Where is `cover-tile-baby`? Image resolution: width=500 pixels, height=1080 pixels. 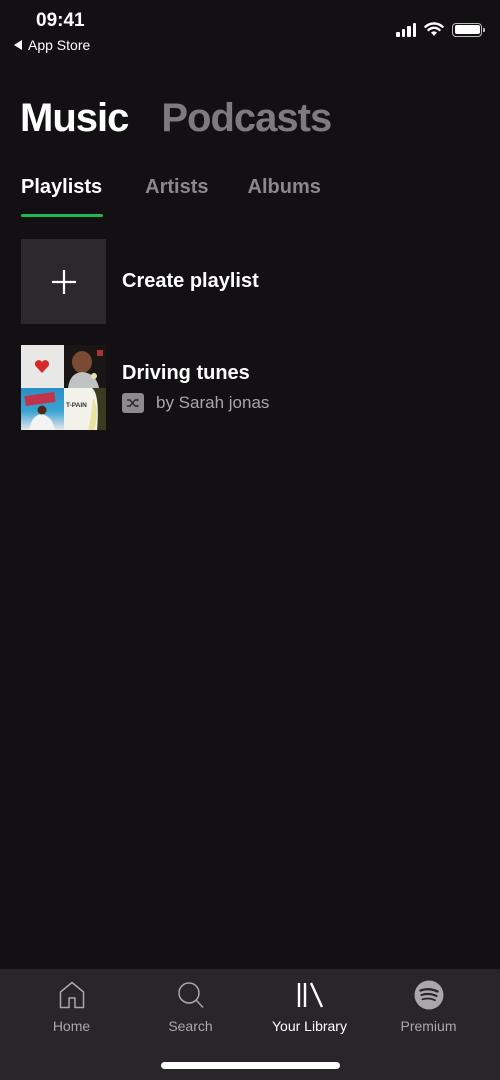
cover-tile-baby is located at coordinates (84, 366).